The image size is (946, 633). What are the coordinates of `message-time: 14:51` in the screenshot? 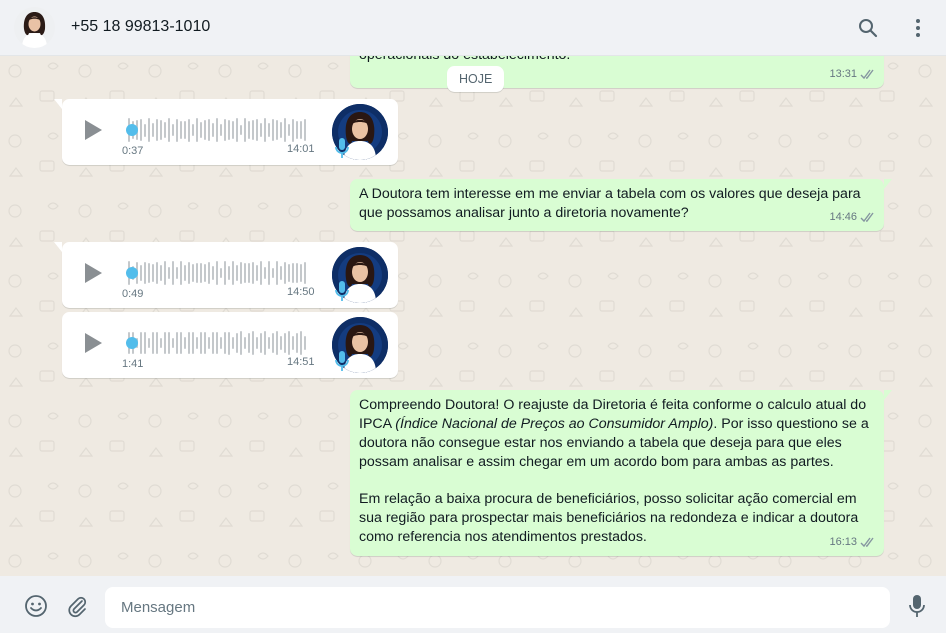 It's located at (301, 362).